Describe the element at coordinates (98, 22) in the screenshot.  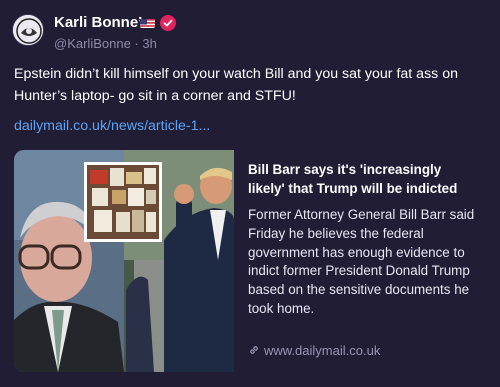
I see `author-name: Karli Bonne’` at that location.